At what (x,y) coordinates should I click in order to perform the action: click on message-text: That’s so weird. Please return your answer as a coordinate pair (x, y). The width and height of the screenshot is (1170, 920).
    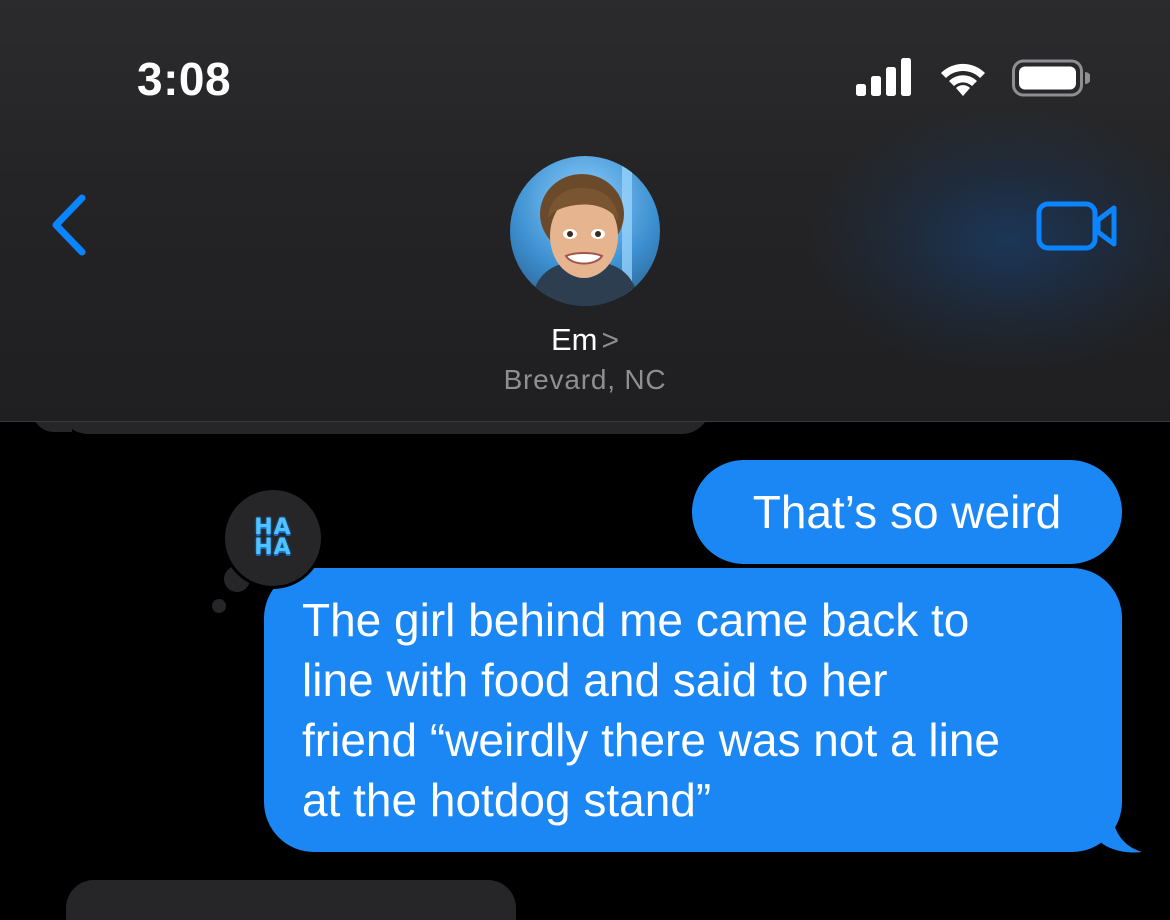
    Looking at the image, I should click on (907, 512).